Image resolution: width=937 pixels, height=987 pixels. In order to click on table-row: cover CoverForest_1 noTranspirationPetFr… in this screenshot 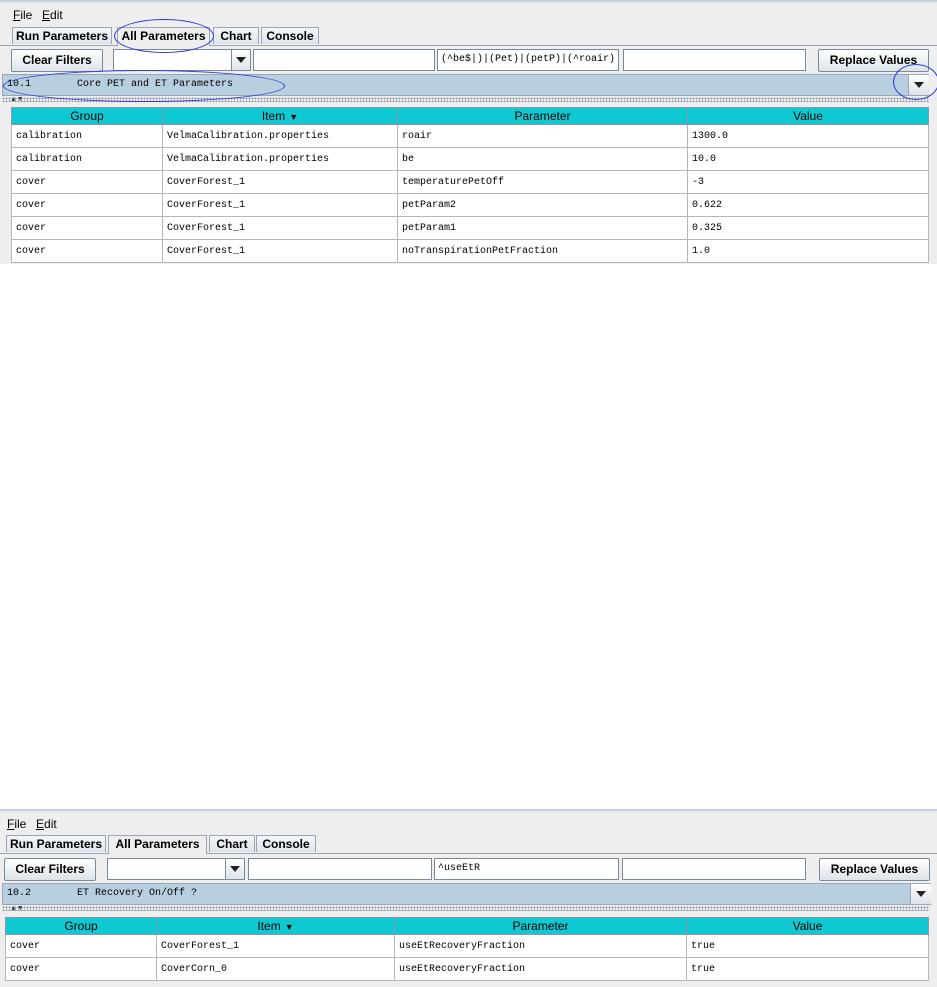, I will do `click(470, 251)`.